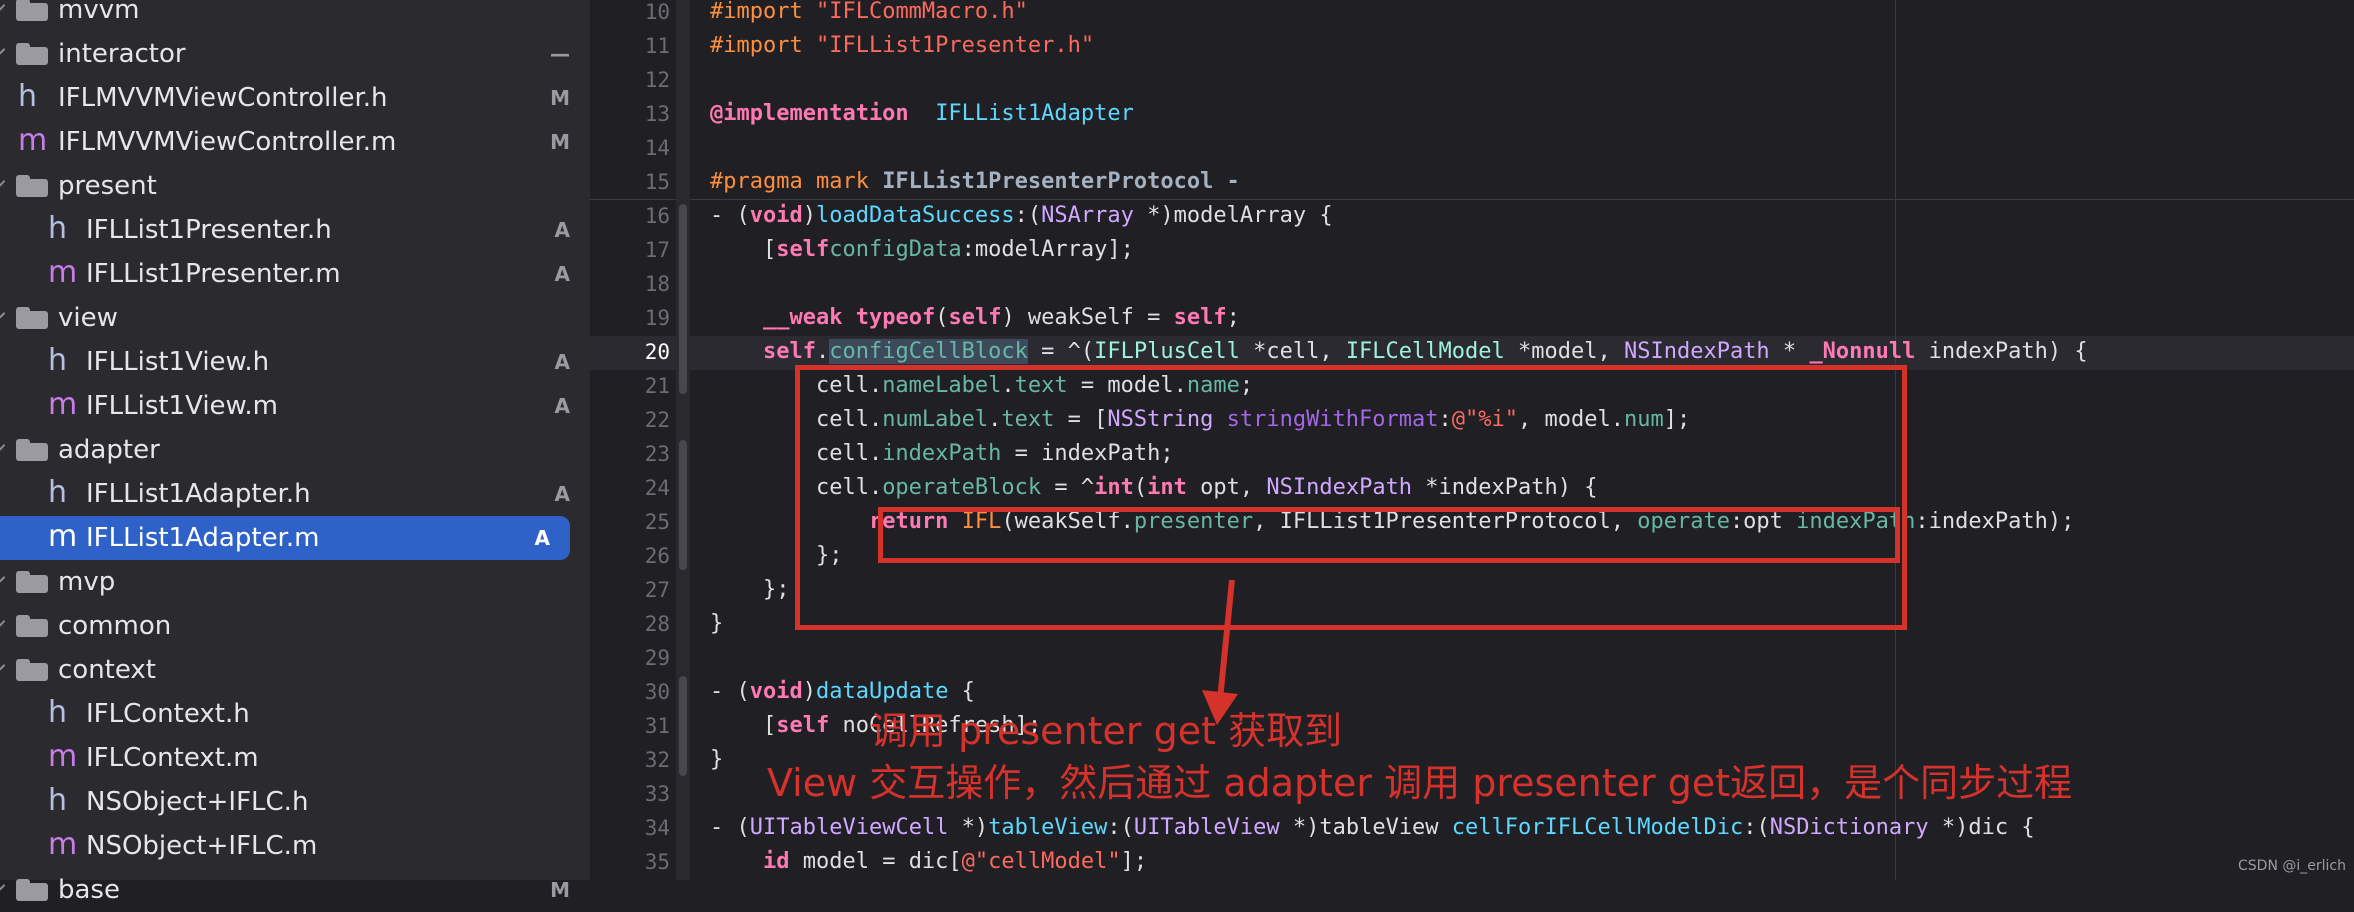 This screenshot has width=2354, height=912. I want to click on sidebar-folder-row: mvp, so click(295, 582).